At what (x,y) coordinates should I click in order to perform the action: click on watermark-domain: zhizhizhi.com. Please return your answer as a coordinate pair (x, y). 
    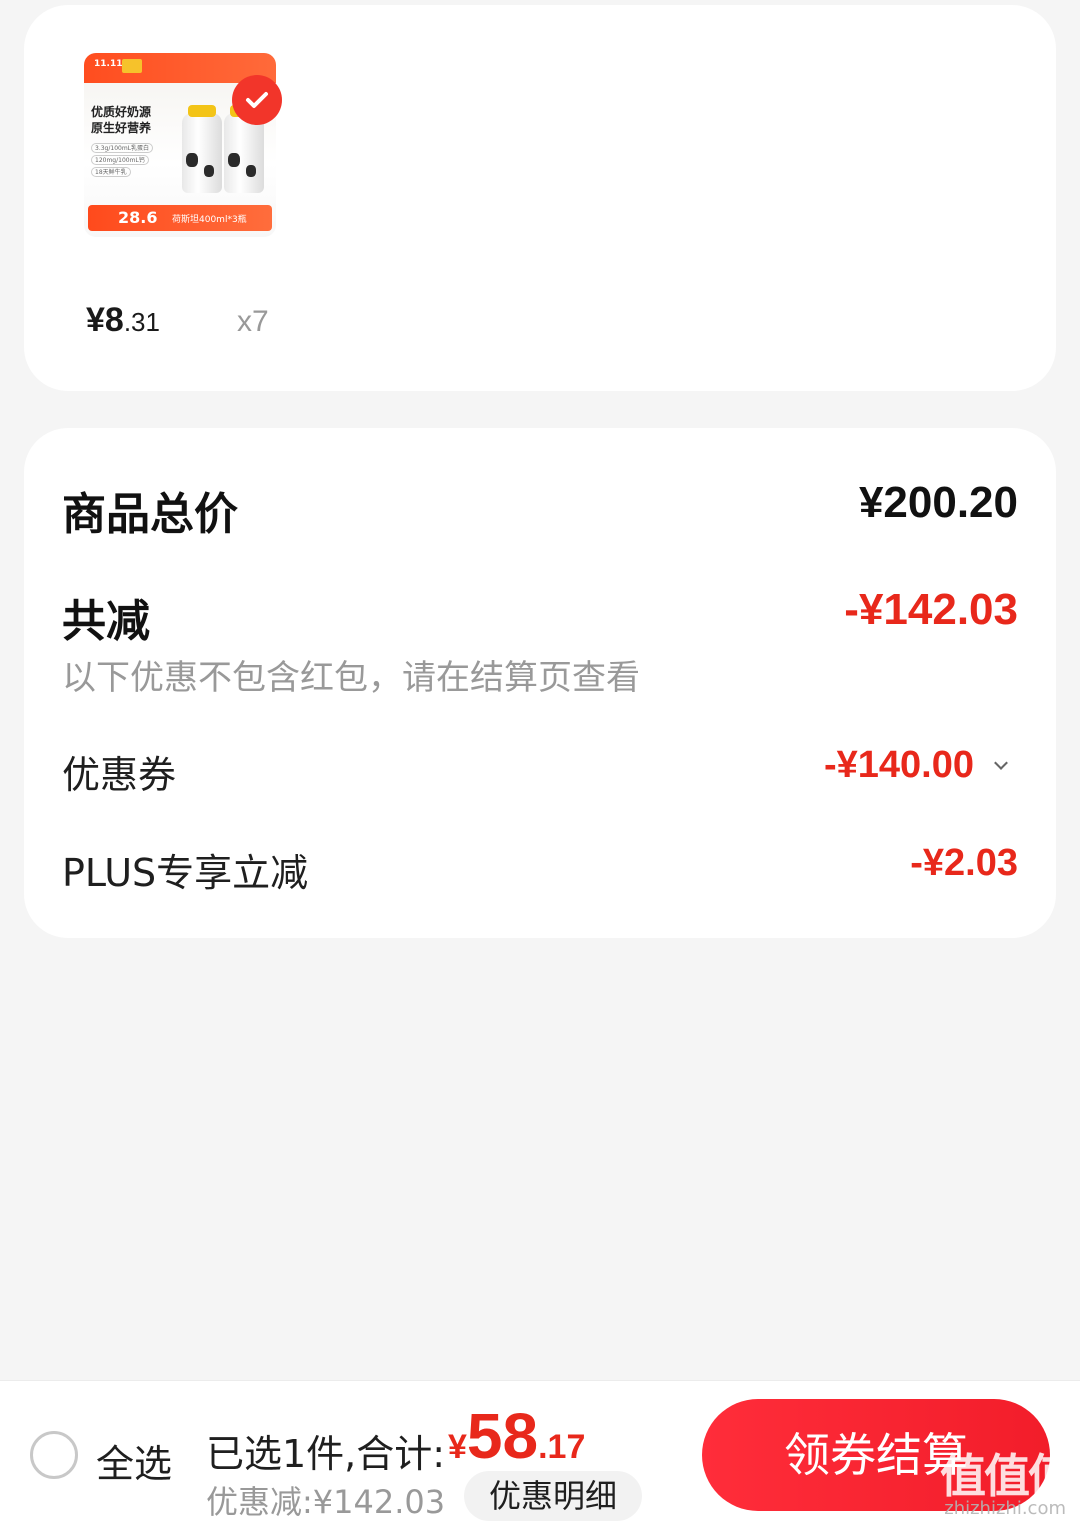
    Looking at the image, I should click on (1005, 1508).